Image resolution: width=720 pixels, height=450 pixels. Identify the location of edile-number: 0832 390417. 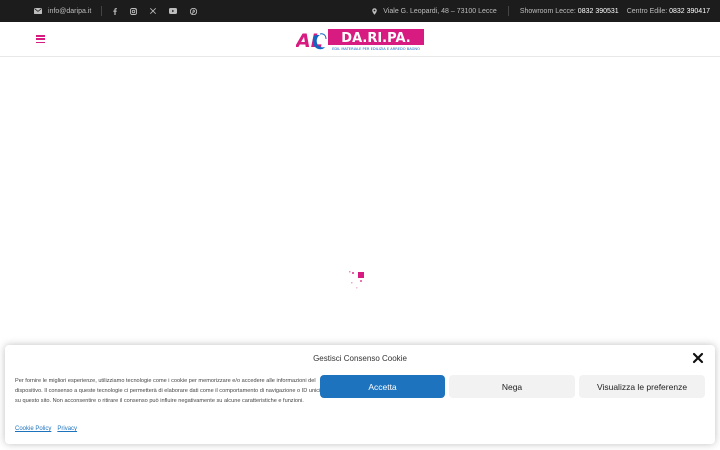
(689, 11).